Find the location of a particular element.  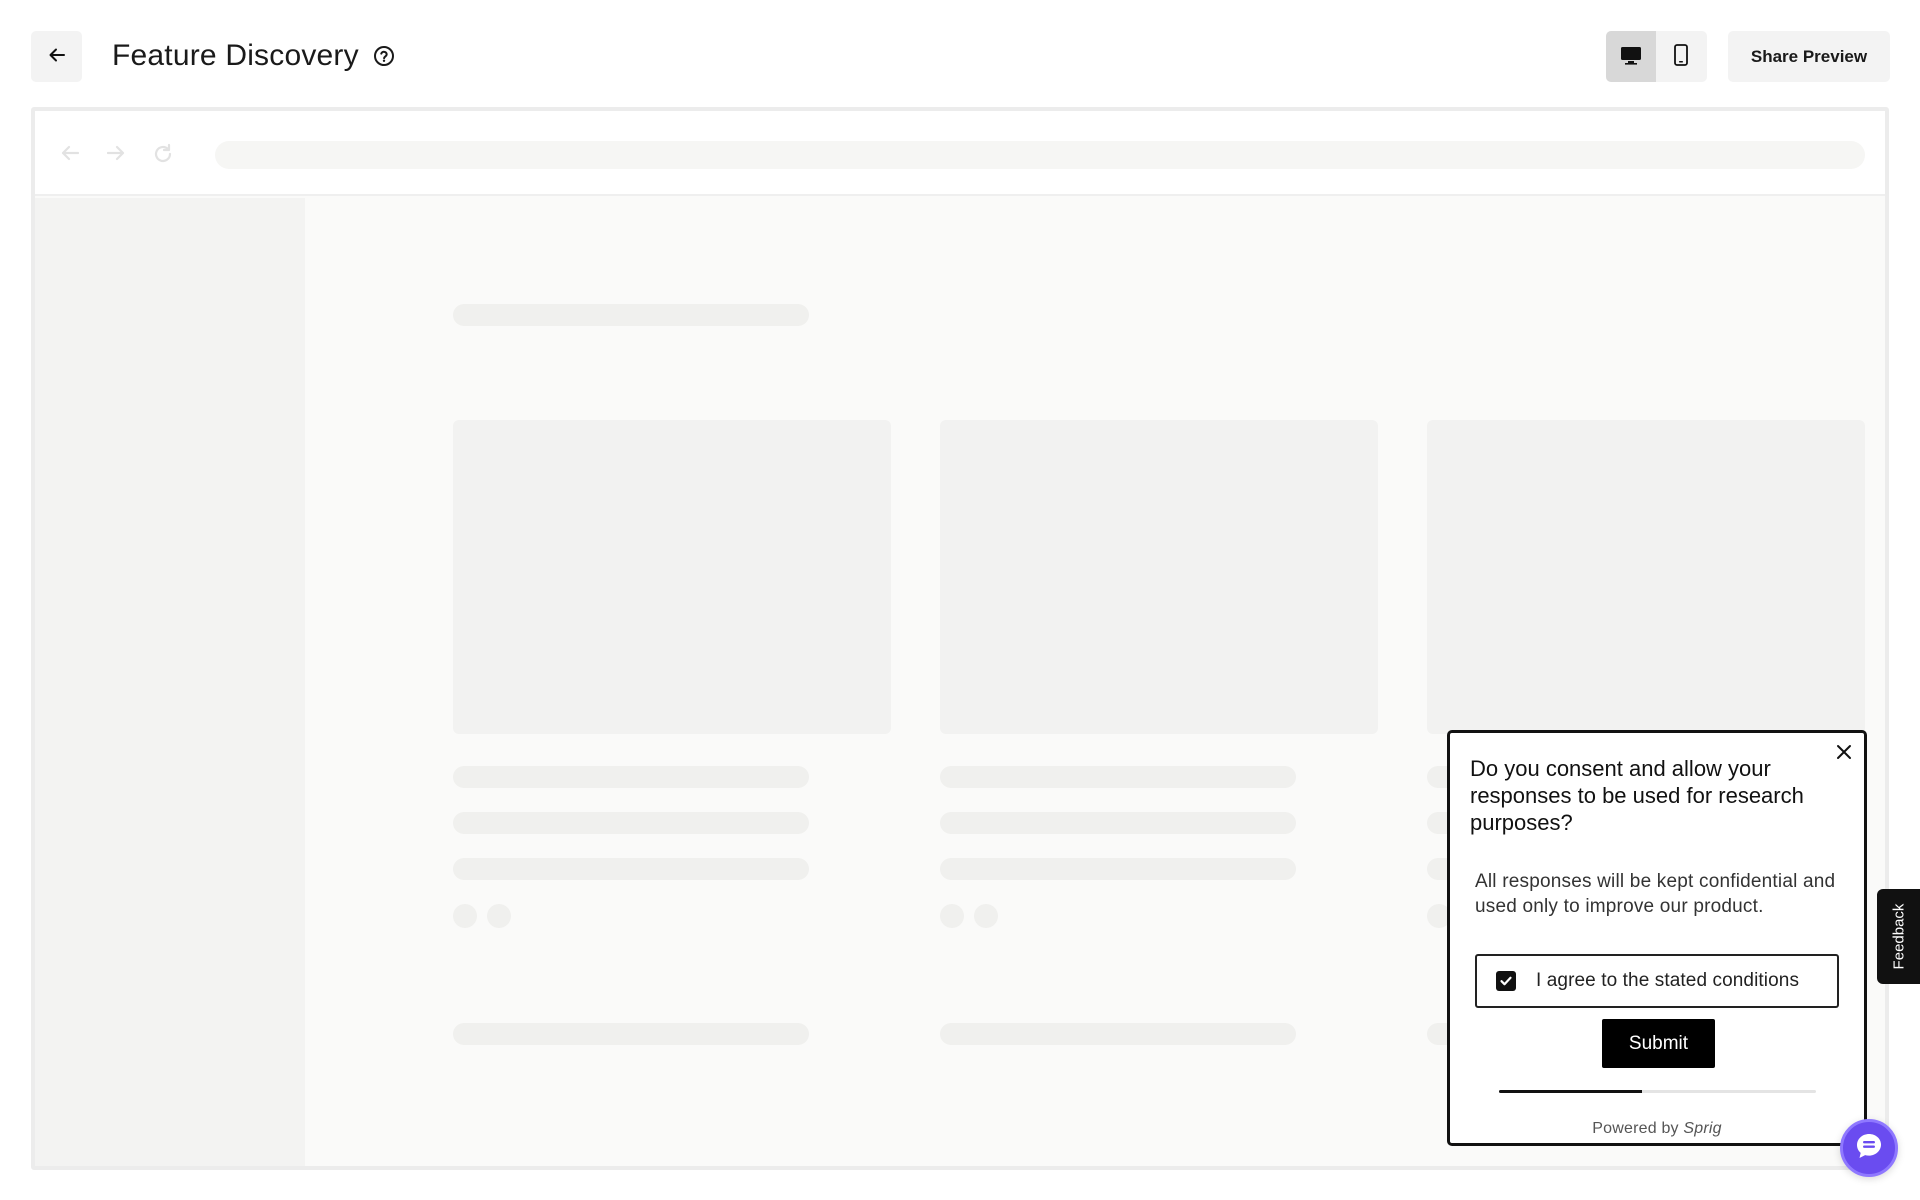

mobile-view-button is located at coordinates (1681, 56).